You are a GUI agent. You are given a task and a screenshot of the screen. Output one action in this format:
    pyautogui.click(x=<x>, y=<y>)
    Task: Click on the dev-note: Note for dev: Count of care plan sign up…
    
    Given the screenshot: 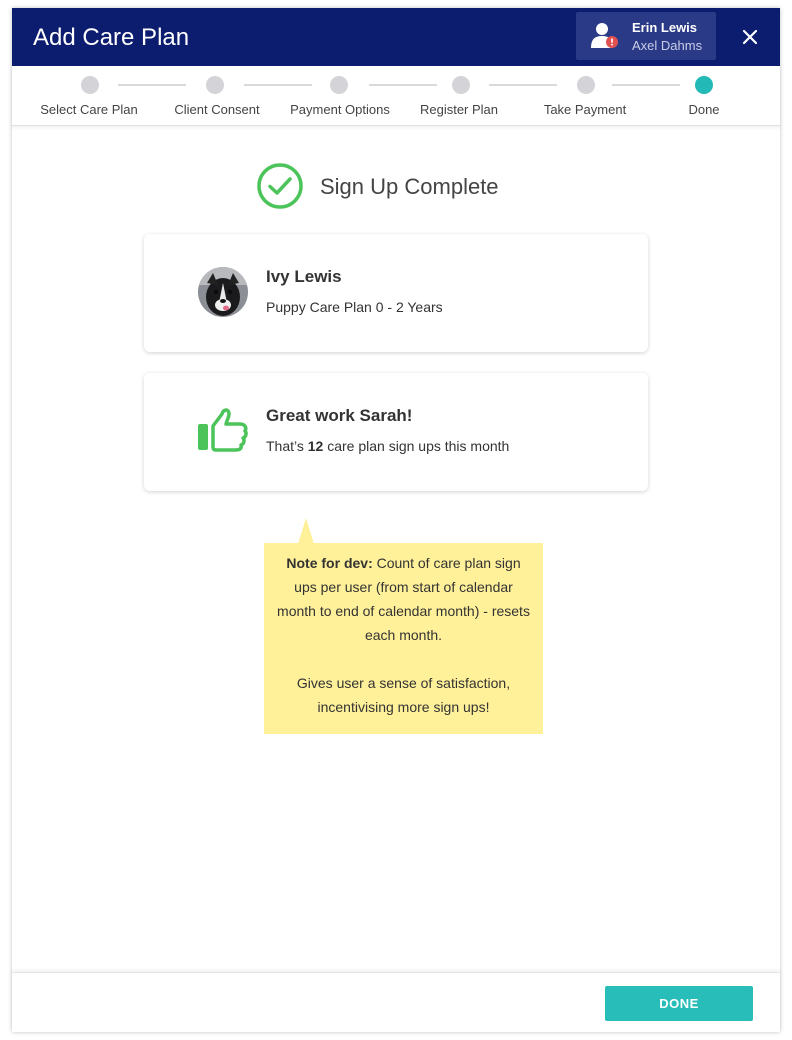 What is the action you would take?
    pyautogui.click(x=403, y=638)
    